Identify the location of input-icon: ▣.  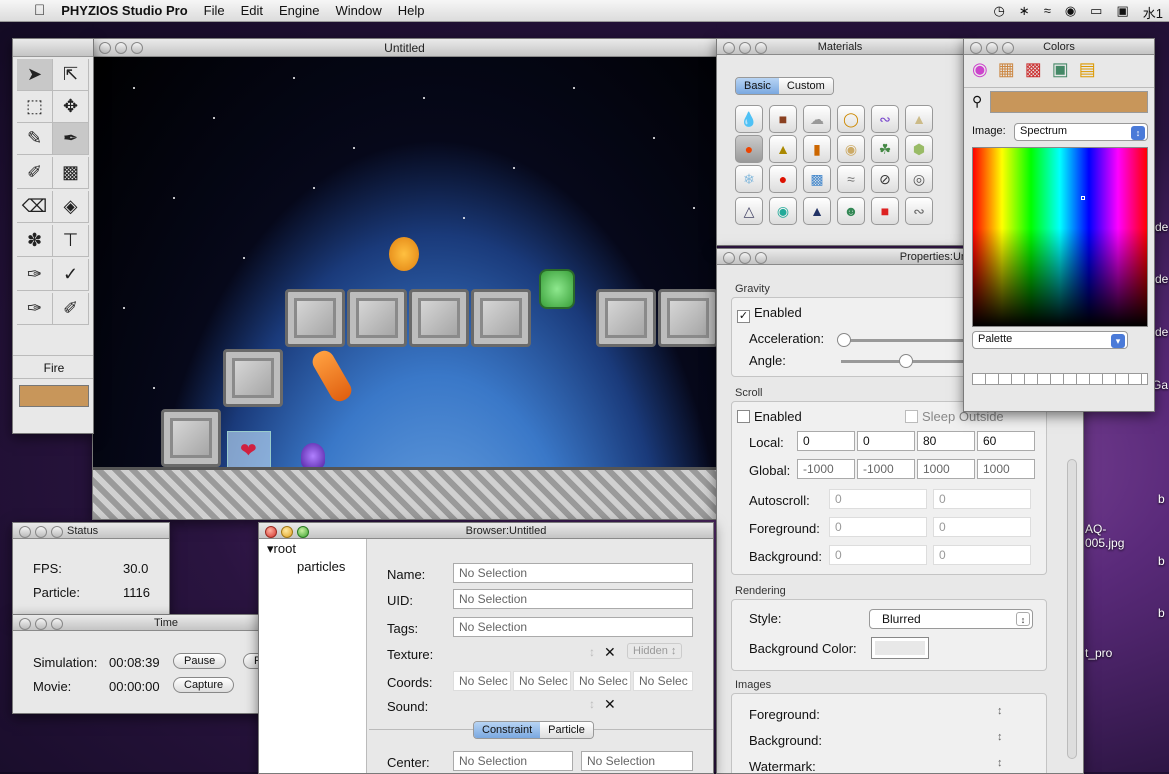
(1122, 12).